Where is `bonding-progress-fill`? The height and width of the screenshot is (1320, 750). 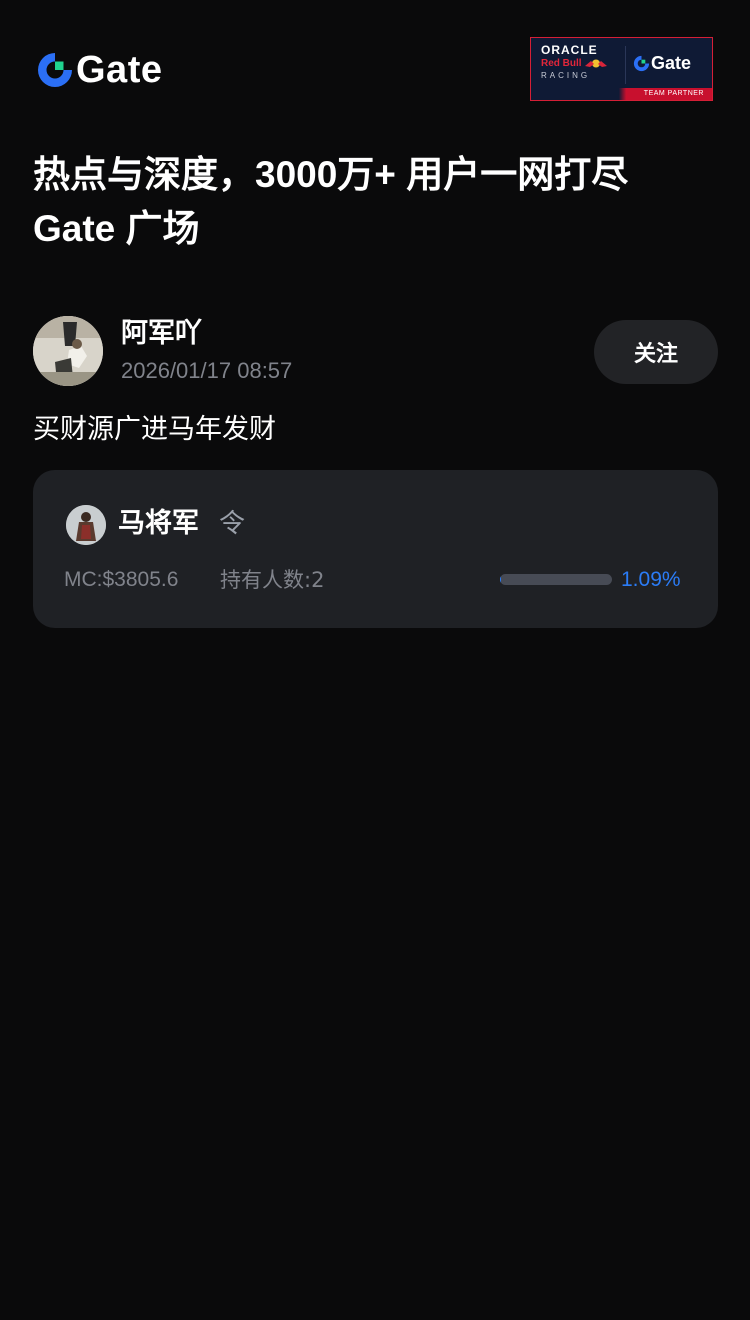
bonding-progress-fill is located at coordinates (501, 579).